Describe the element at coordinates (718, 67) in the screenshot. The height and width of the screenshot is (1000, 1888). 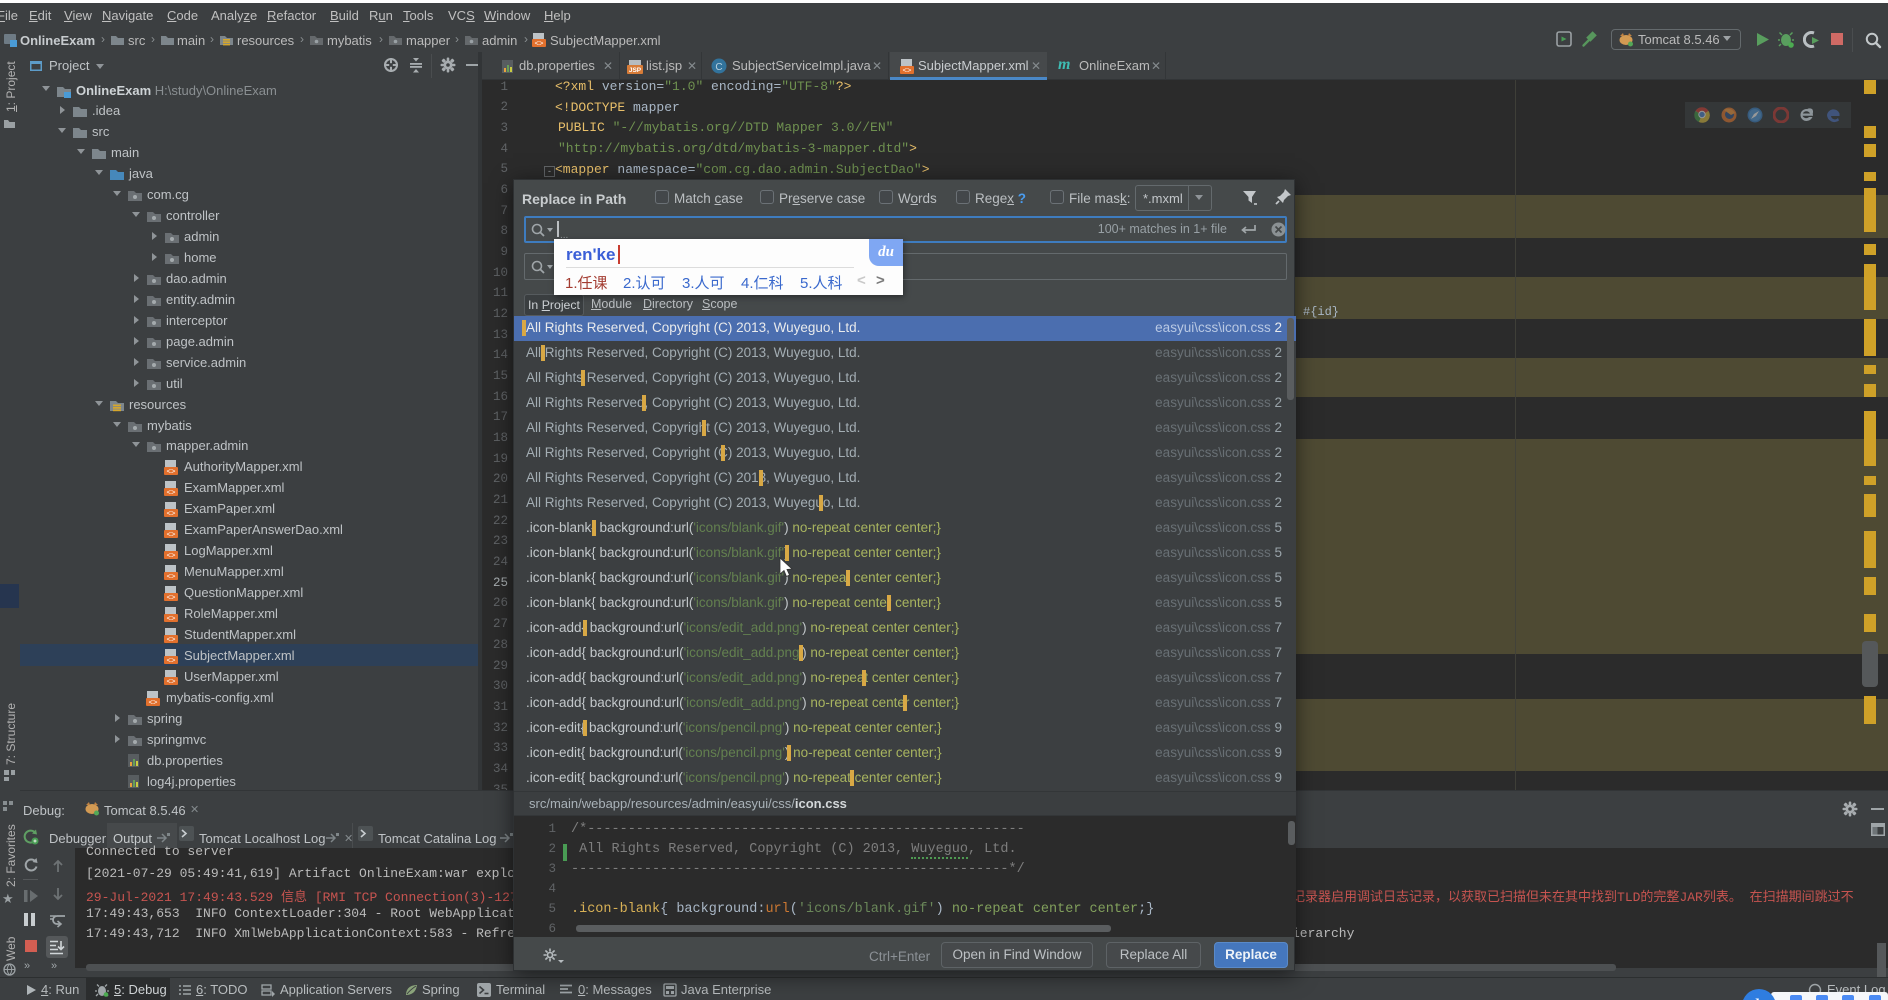
I see `svg-text: C` at that location.